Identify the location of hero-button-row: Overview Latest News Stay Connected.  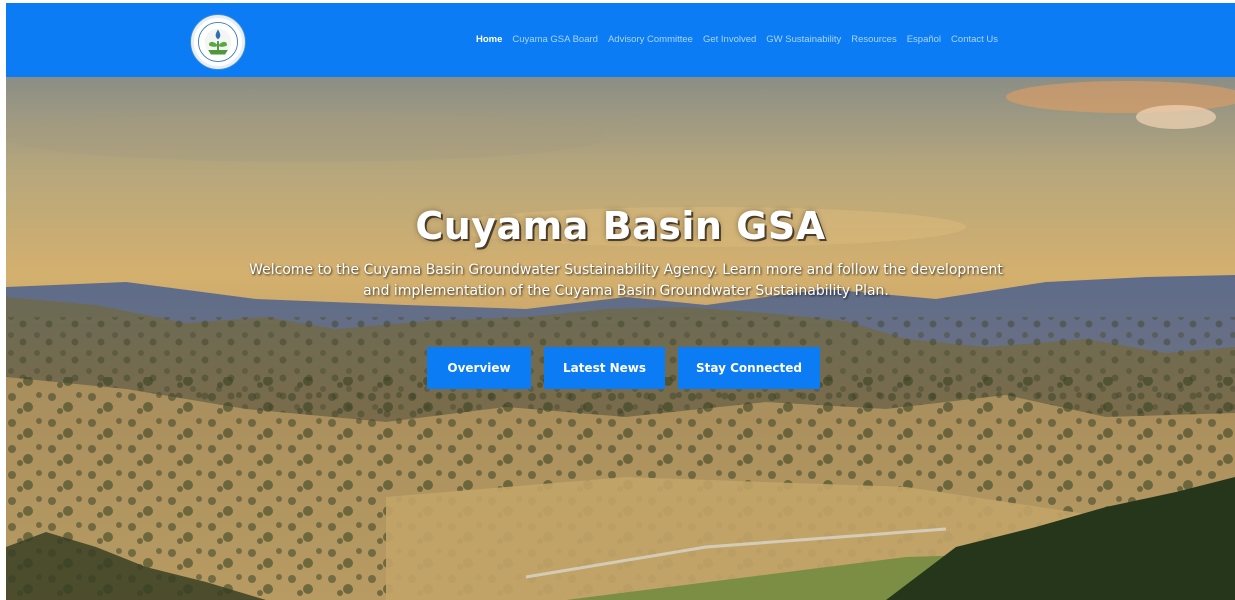
(623, 368).